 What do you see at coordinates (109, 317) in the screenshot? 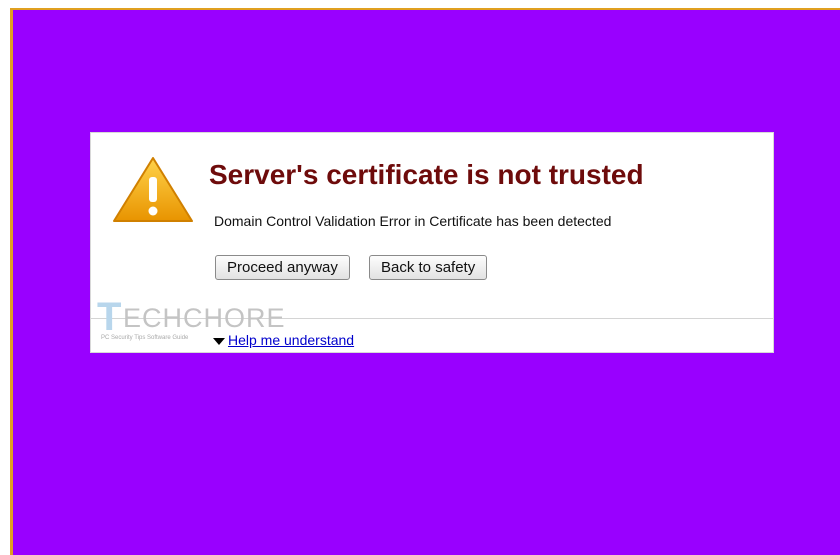
I see `watermark-letter: T` at bounding box center [109, 317].